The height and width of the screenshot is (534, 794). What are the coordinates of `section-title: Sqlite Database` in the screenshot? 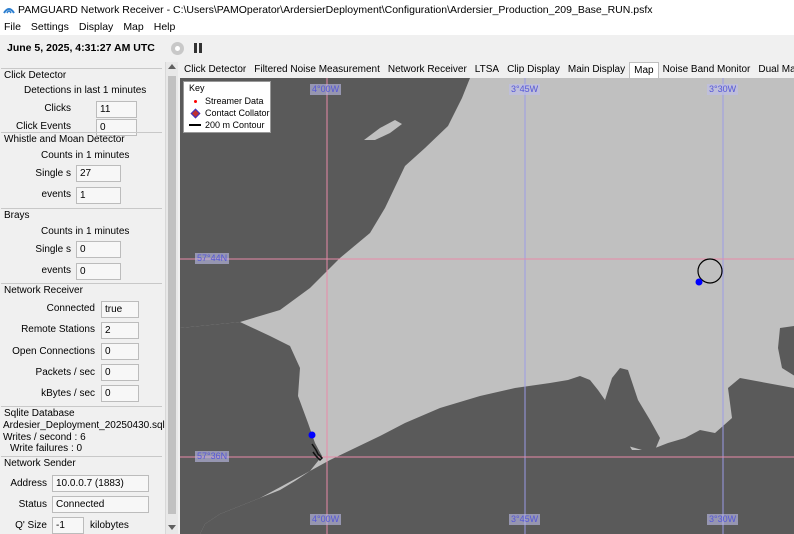 It's located at (39, 413).